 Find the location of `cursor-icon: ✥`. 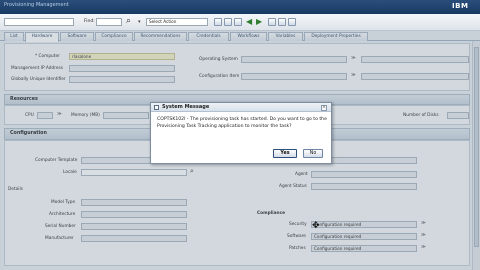

cursor-icon: ✥ is located at coordinates (316, 226).